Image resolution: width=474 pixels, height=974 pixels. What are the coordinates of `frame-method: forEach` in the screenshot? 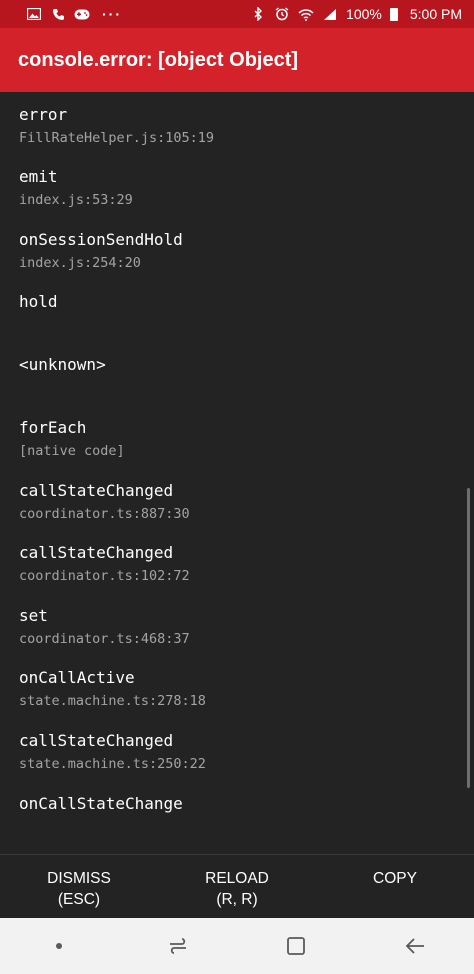 It's located at (53, 427).